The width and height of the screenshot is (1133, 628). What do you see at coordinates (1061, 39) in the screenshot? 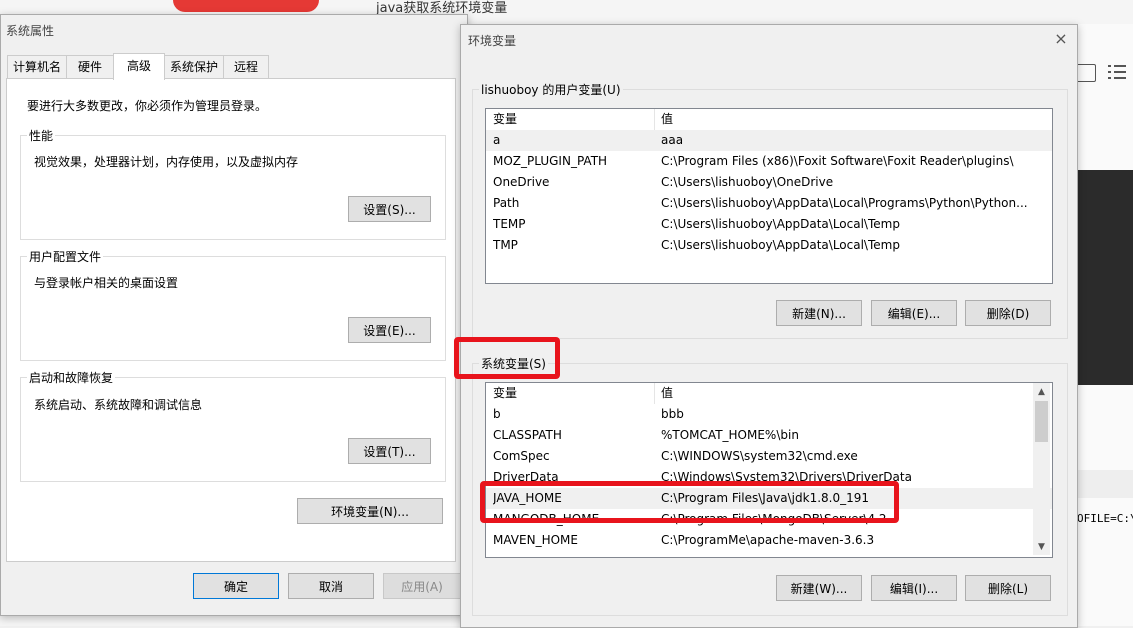
I see `close-icon: ×` at bounding box center [1061, 39].